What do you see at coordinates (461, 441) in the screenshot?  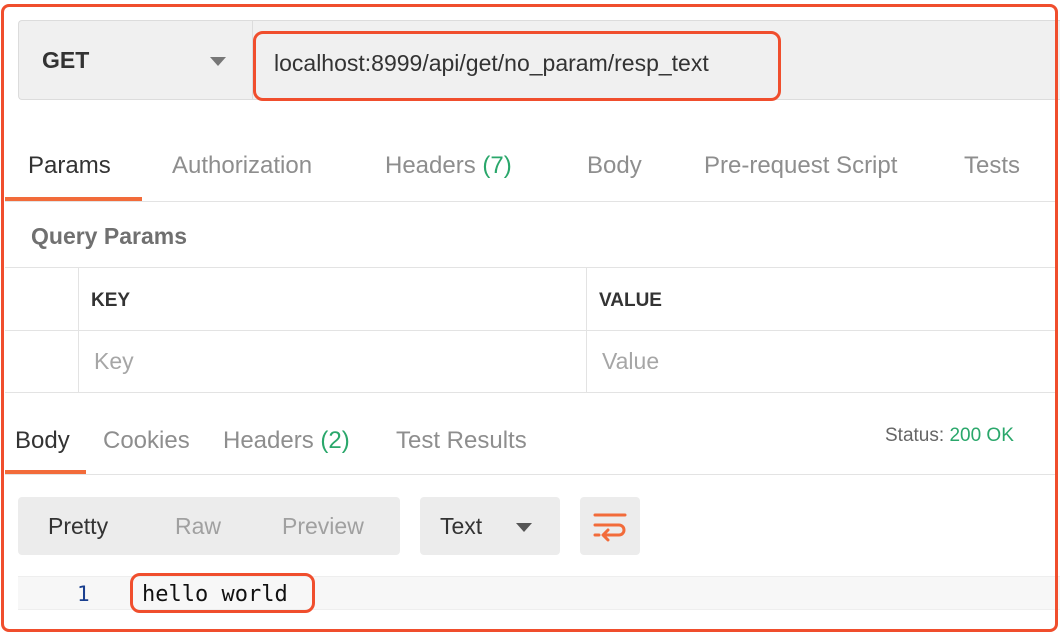 I see `tab-test-results: Test Results` at bounding box center [461, 441].